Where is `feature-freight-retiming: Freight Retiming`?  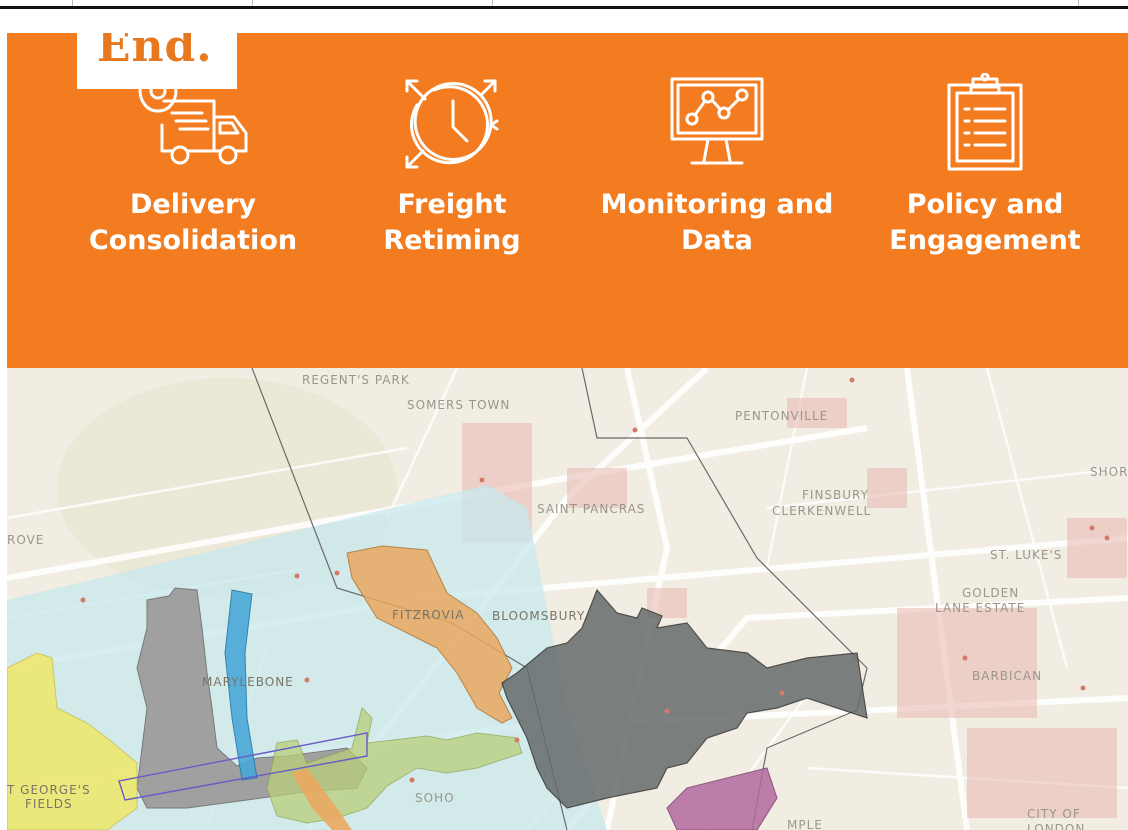 feature-freight-retiming: Freight Retiming is located at coordinates (452, 166).